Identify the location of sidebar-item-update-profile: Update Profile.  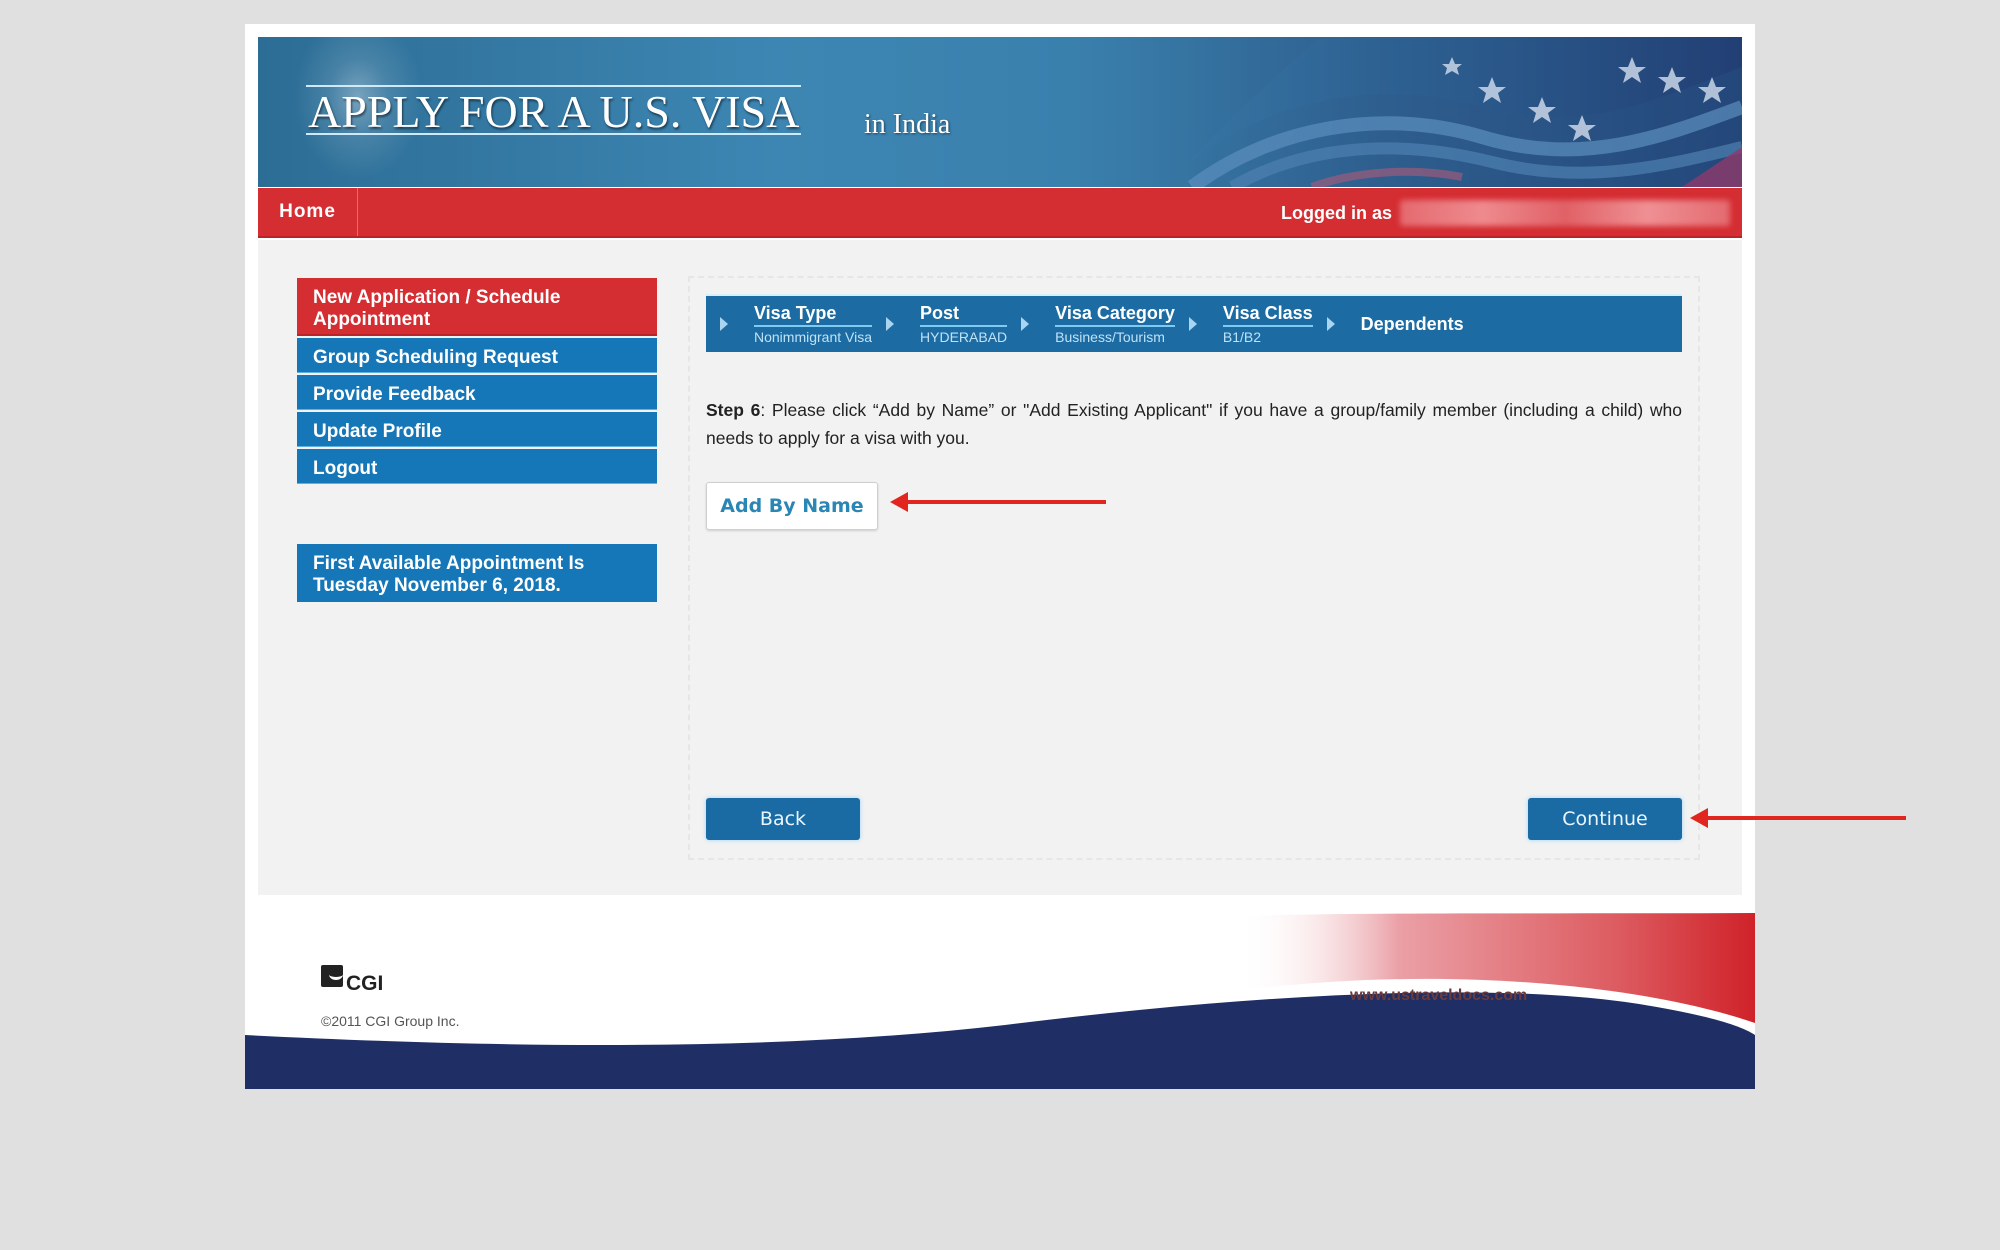
(477, 429).